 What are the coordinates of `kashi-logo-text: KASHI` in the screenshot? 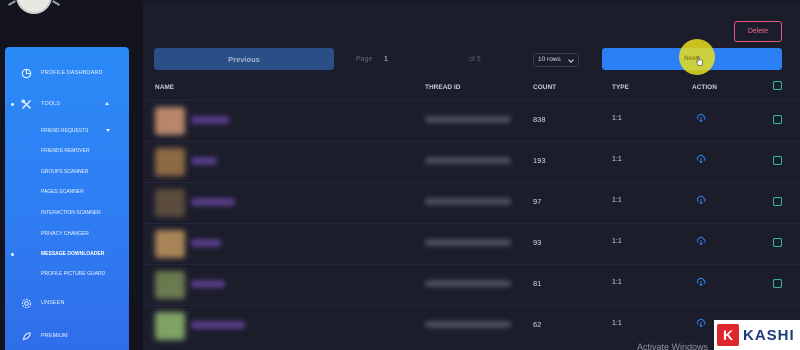 It's located at (769, 335).